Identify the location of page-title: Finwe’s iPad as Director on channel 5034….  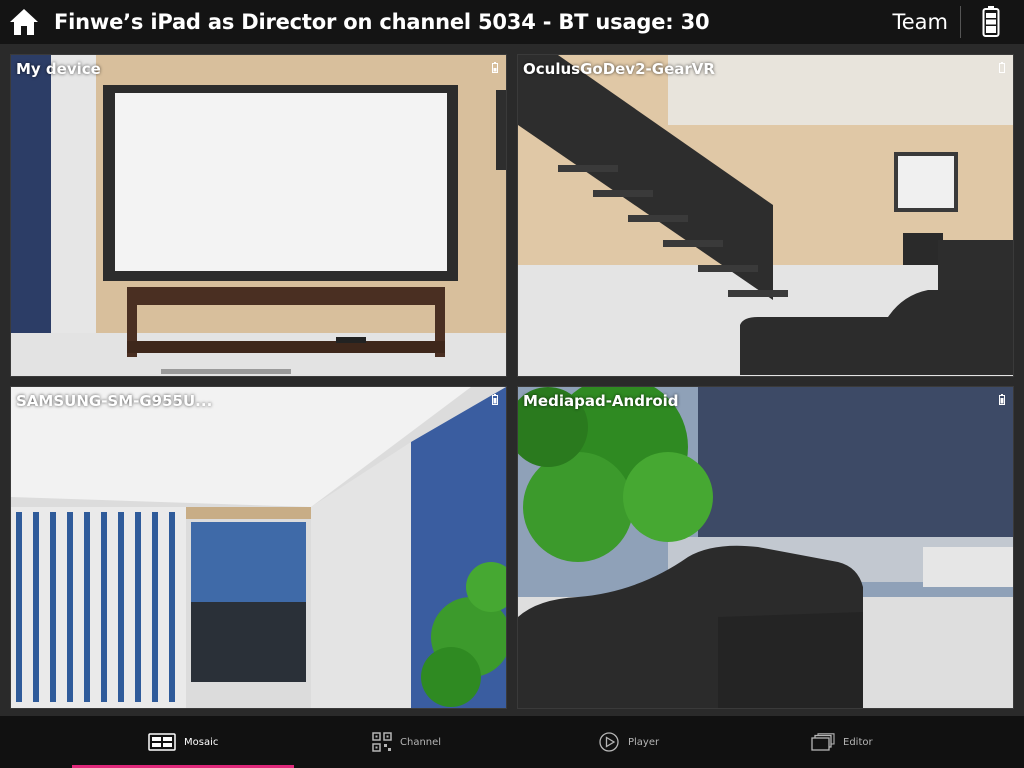
(382, 22).